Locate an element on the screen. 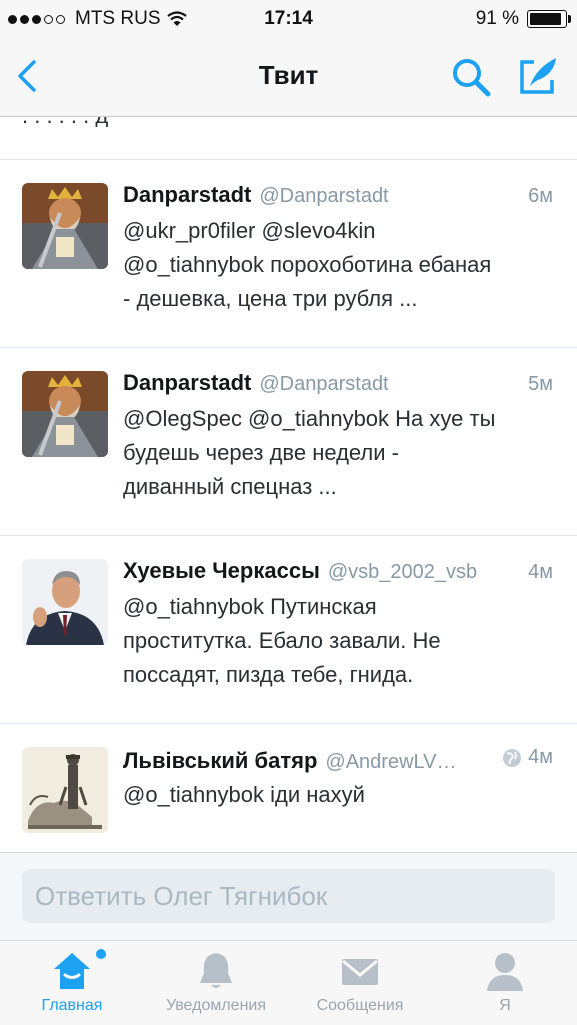 This screenshot has height=1025, width=577. avatar-man-in-suit is located at coordinates (65, 602).